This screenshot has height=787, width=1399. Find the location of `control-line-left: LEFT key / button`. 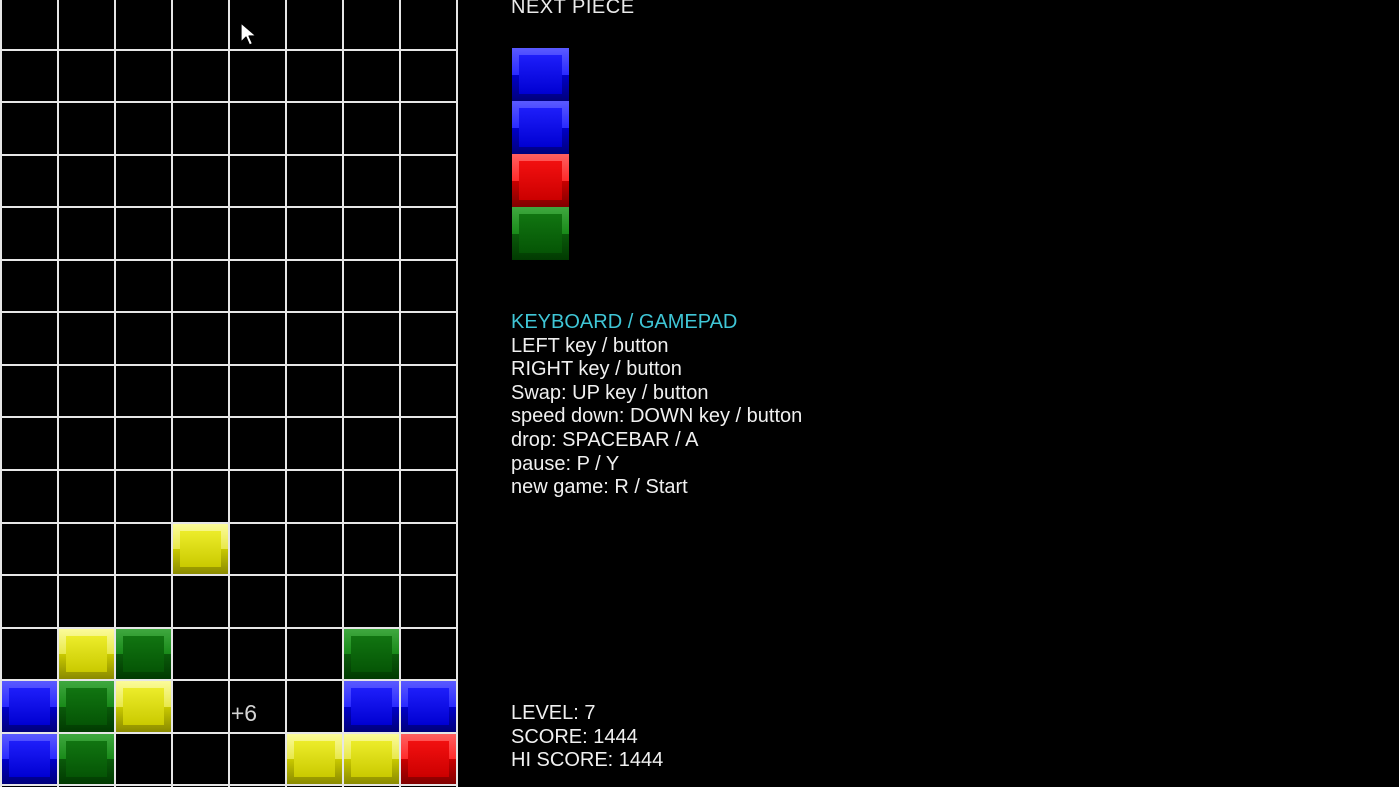

control-line-left: LEFT key / button is located at coordinates (590, 345).